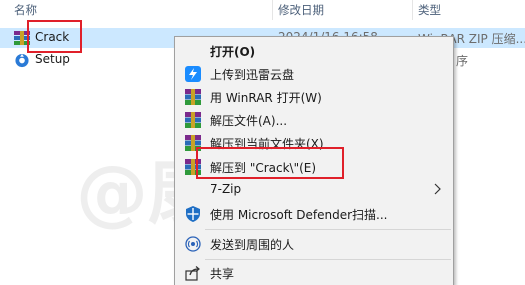 The image size is (525, 285). Describe the element at coordinates (22, 38) in the screenshot. I see `winrar-archive-icon` at that location.